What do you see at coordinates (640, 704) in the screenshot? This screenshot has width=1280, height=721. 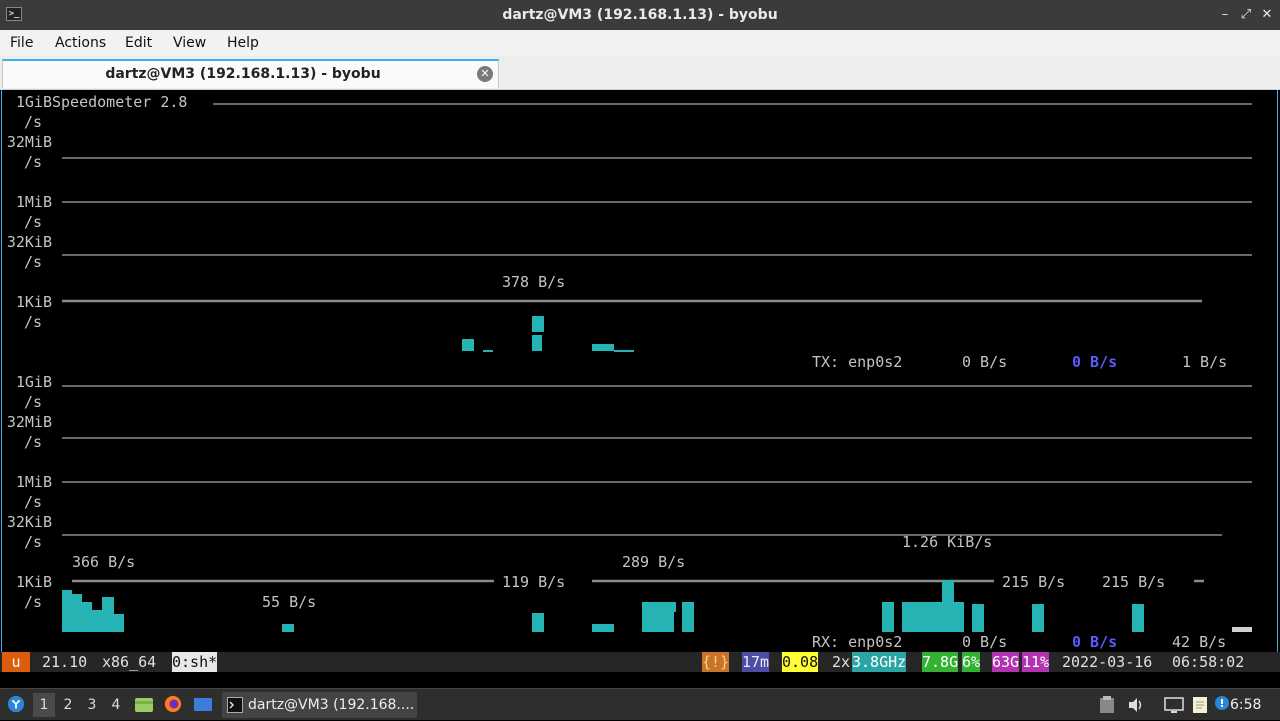 I see `taskbar: 1 2 3 4 dartz@VM3 (192.168.... 6:58` at bounding box center [640, 704].